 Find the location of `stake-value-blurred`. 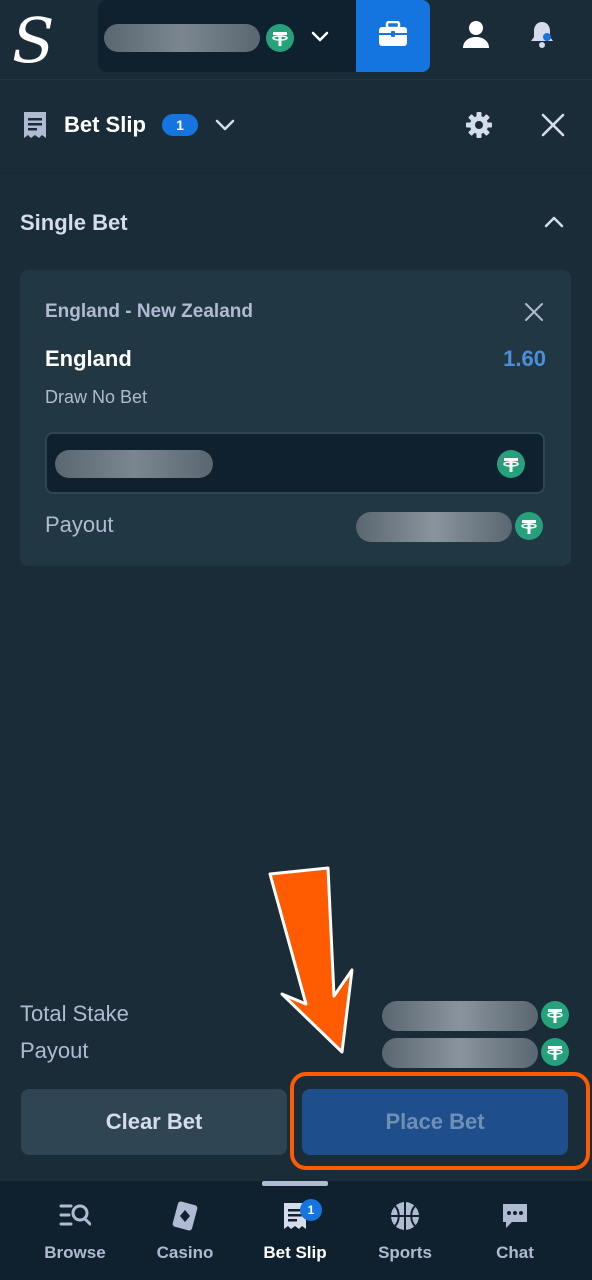

stake-value-blurred is located at coordinates (134, 464).